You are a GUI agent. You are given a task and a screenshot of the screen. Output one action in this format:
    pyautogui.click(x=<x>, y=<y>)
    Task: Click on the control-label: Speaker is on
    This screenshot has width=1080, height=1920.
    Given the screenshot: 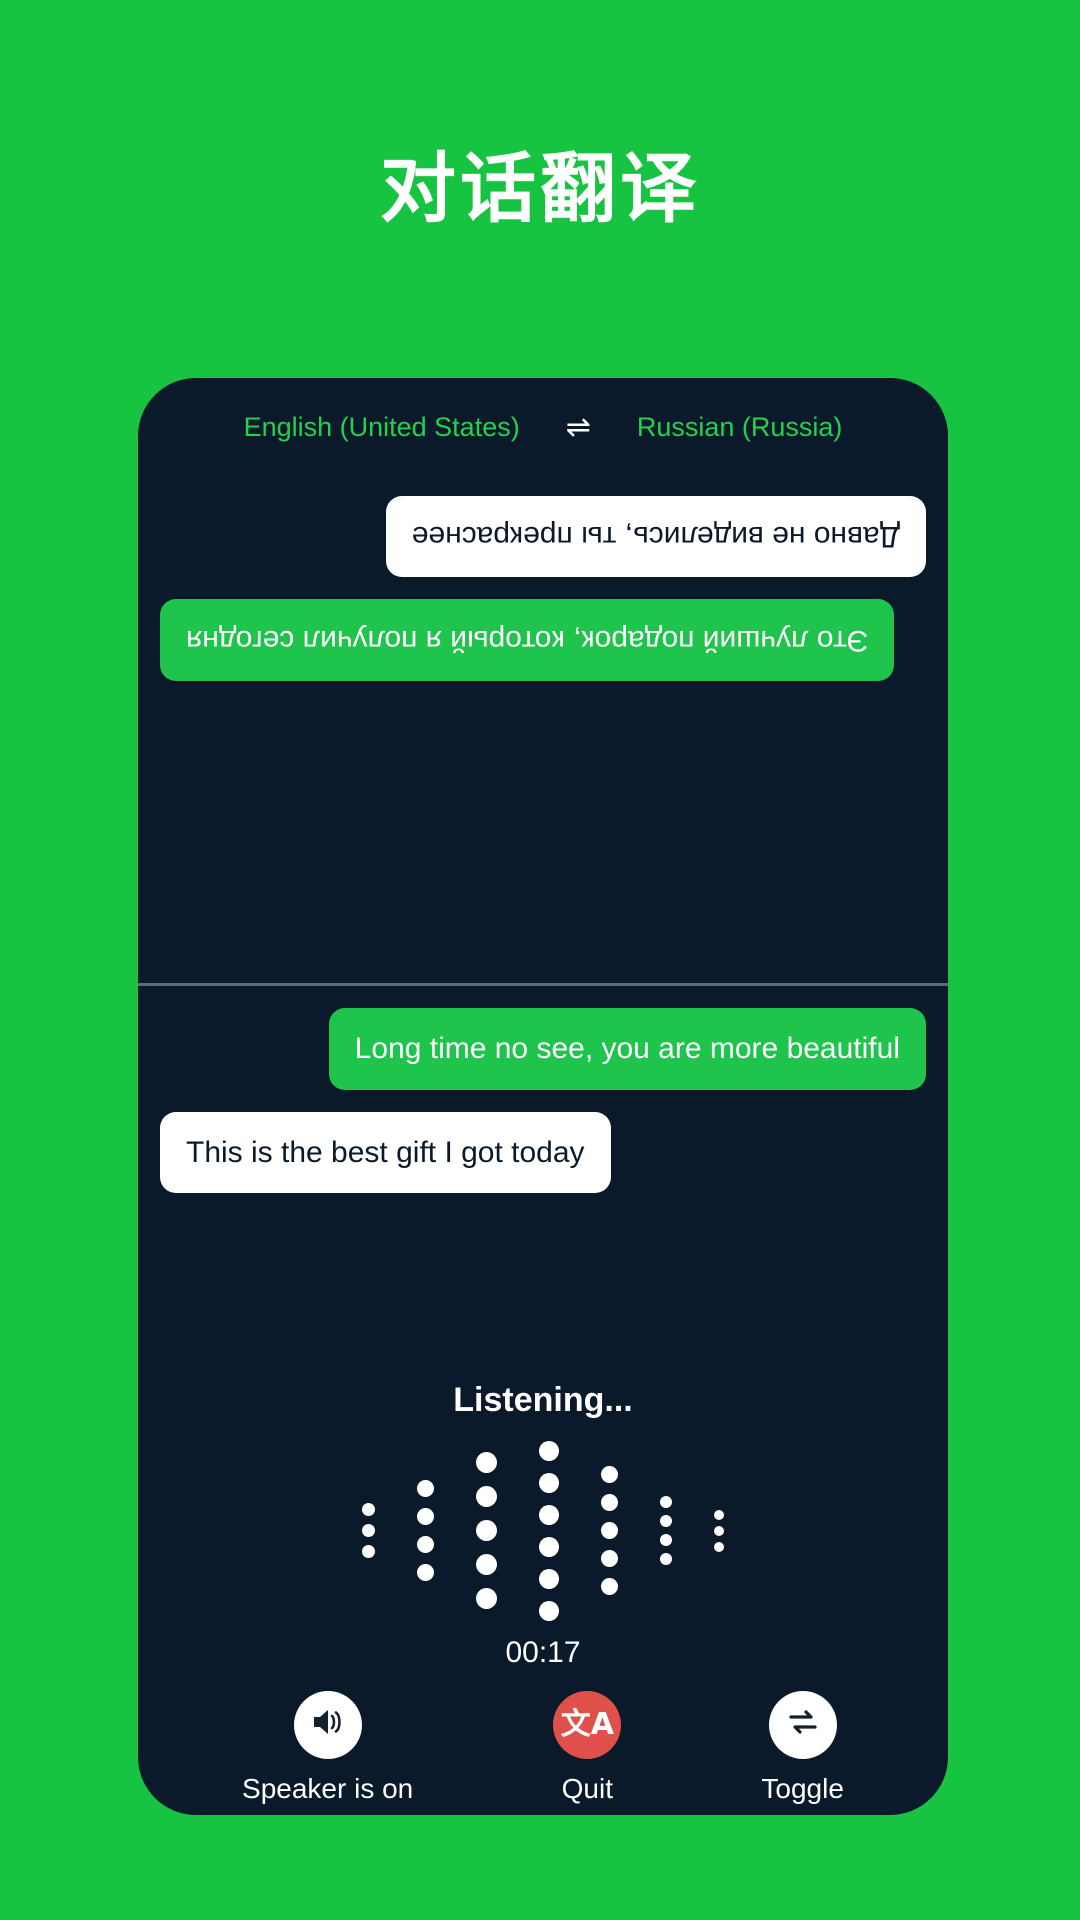 What is the action you would take?
    pyautogui.click(x=328, y=1788)
    